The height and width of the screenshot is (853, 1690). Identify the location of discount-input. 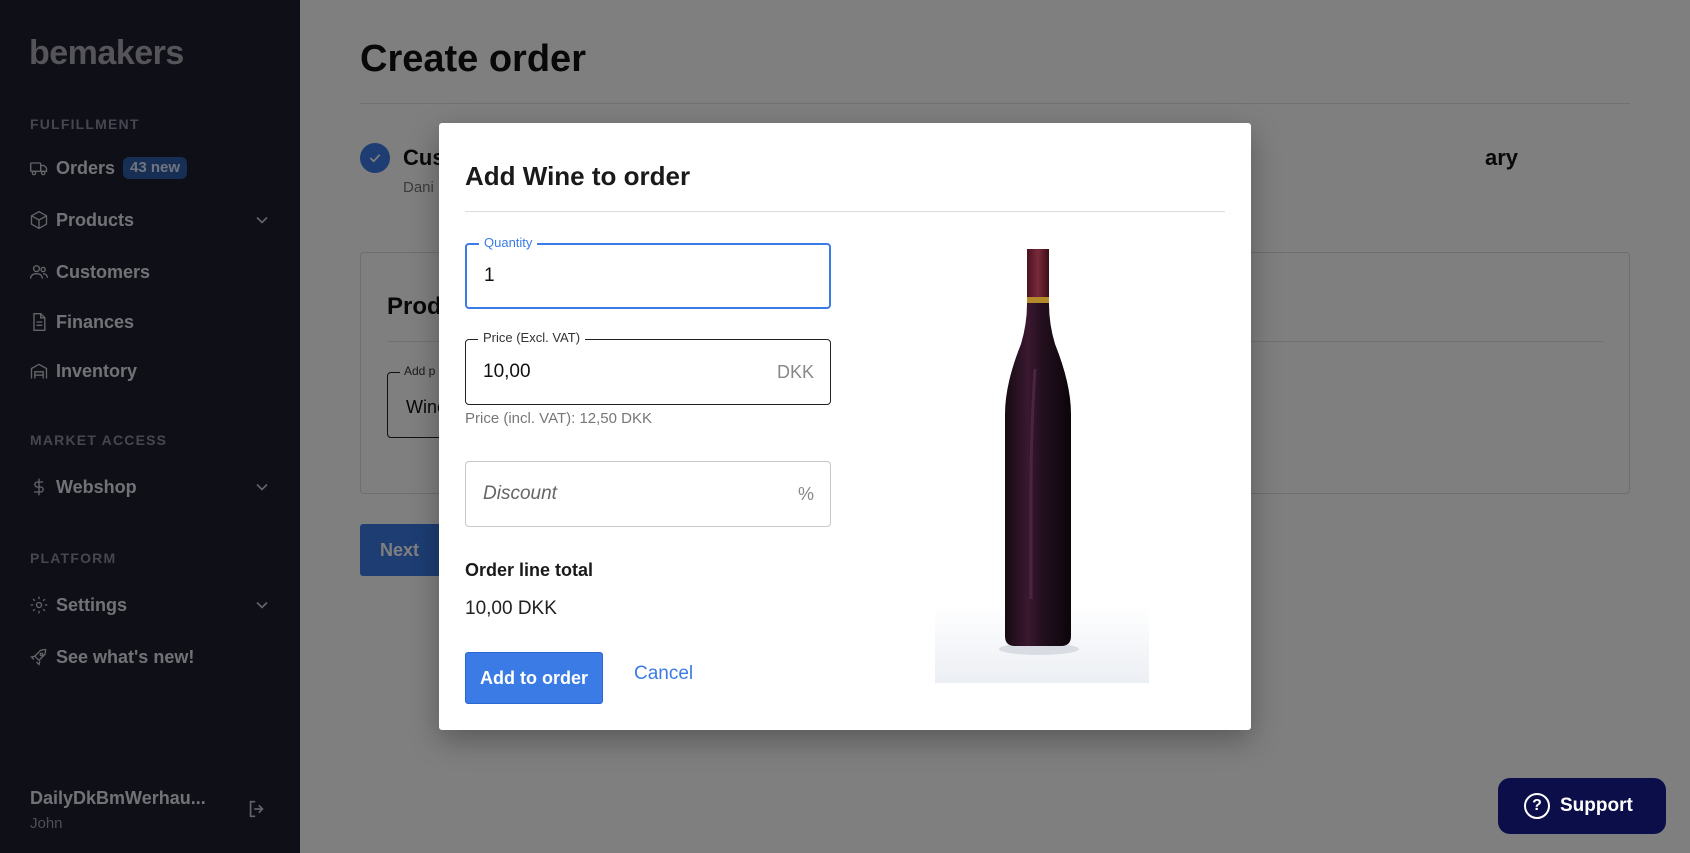
(648, 494).